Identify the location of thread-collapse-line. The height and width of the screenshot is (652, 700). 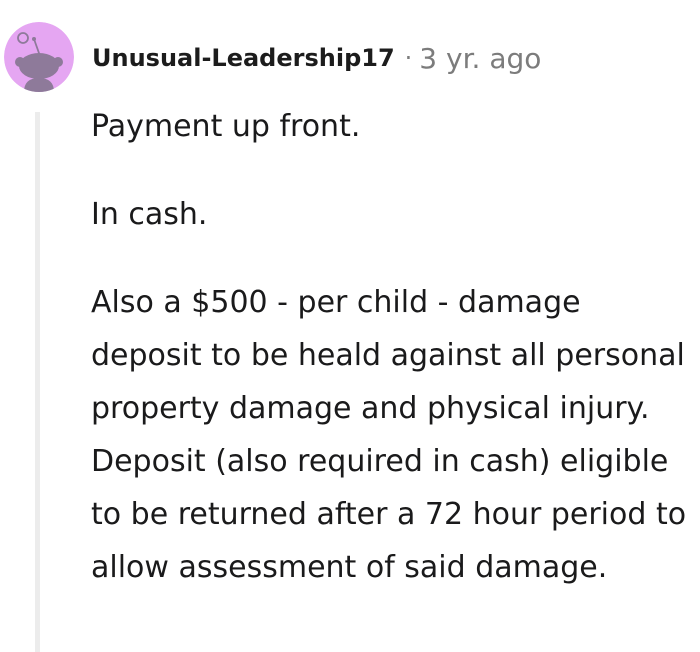
(37, 382).